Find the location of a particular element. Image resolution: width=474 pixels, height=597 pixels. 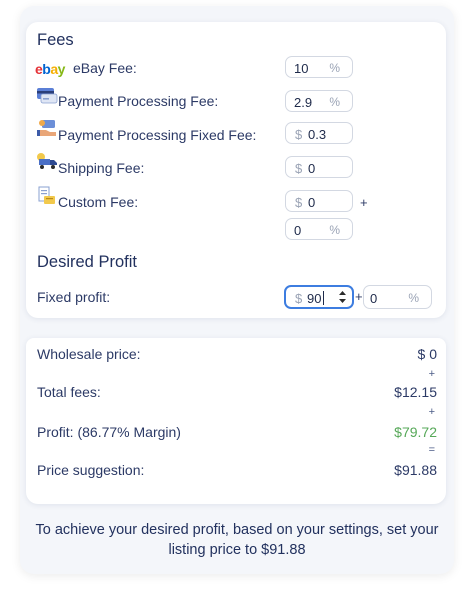

ebay-logo-icon: ebay is located at coordinates (50, 69).